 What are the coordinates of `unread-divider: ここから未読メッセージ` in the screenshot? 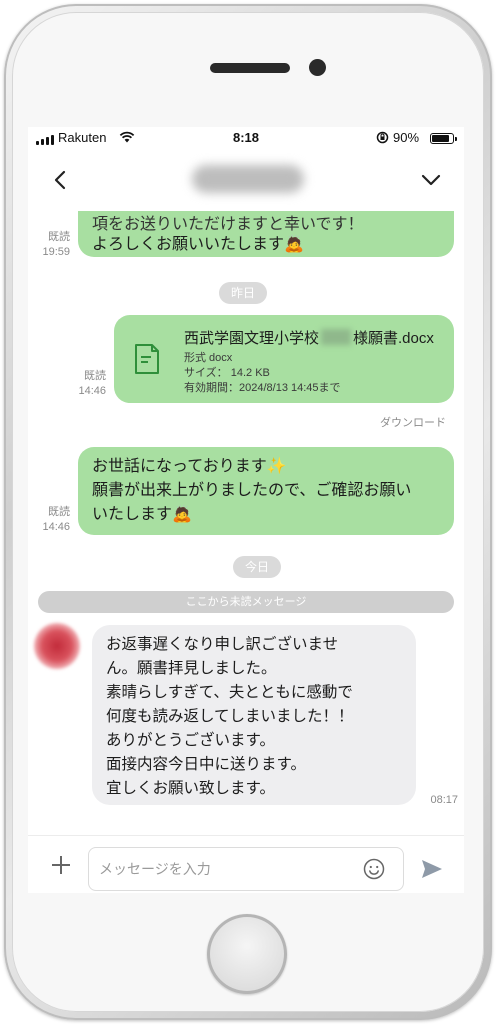 It's located at (246, 602).